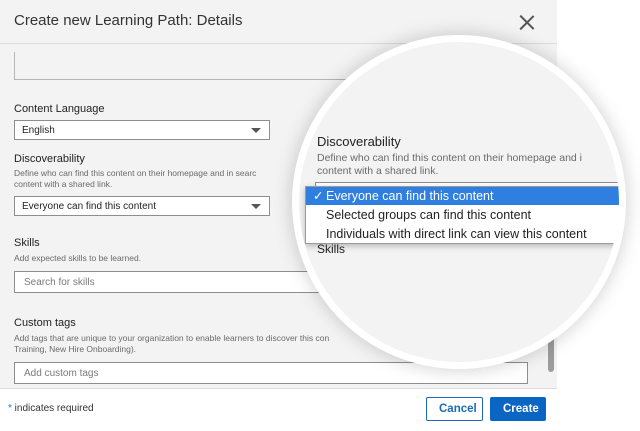 The width and height of the screenshot is (640, 431). Describe the element at coordinates (59, 282) in the screenshot. I see `skills-placeholder: Search for skills` at that location.